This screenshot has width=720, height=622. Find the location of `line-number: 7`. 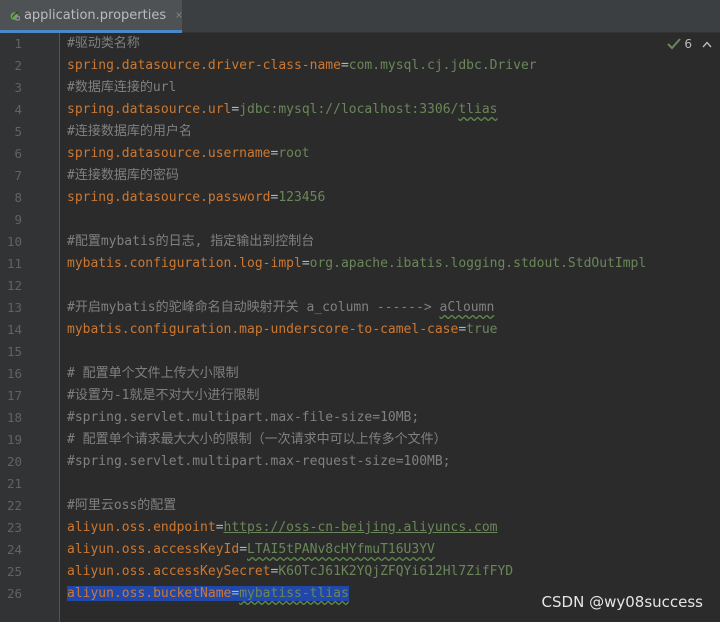

line-number: 7 is located at coordinates (18, 175).